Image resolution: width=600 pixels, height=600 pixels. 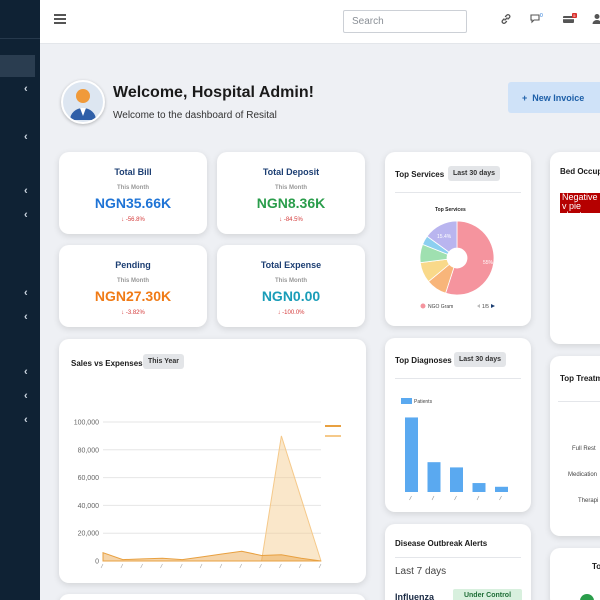 I want to click on search-input, so click(x=405, y=21).